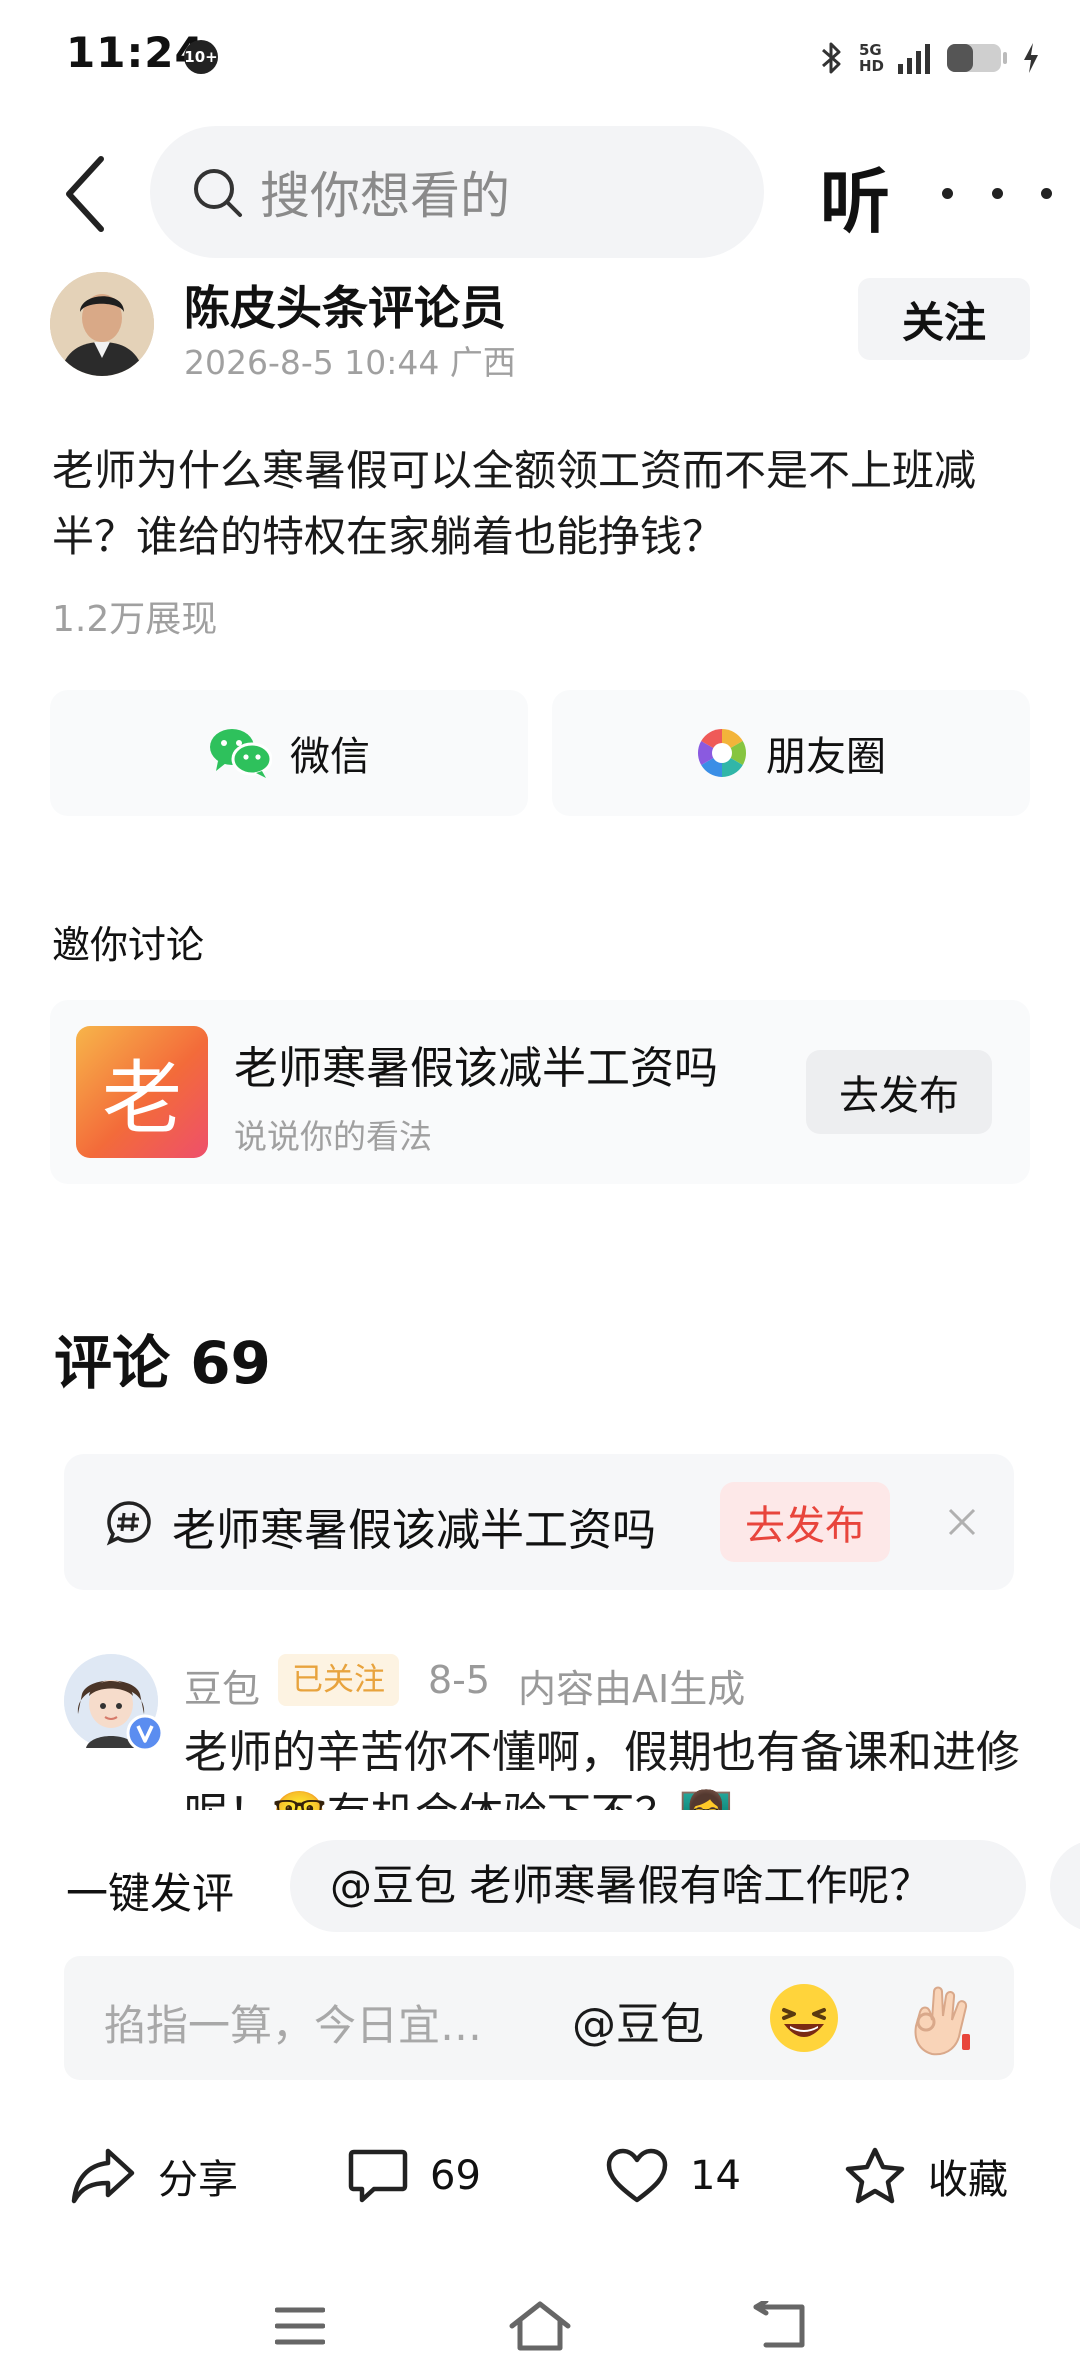  Describe the element at coordinates (673, 2176) in the screenshot. I see `like-button: 14` at that location.